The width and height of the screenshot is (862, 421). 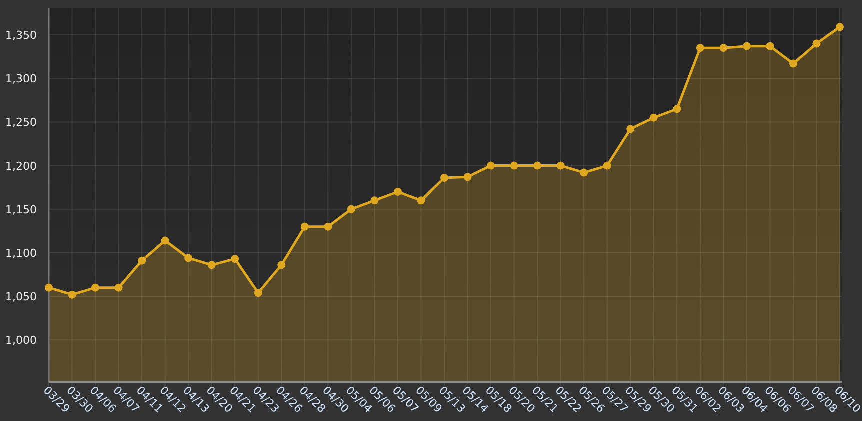 What do you see at coordinates (21, 341) in the screenshot?
I see `y-tick-label: 1,000` at bounding box center [21, 341].